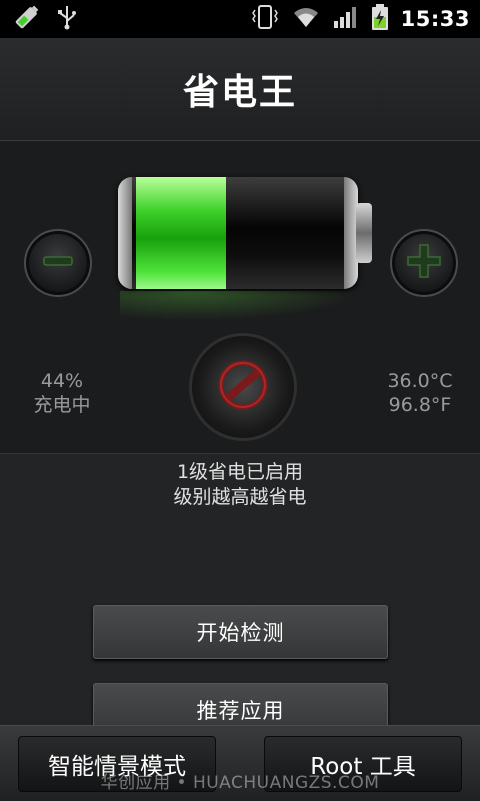 Image resolution: width=480 pixels, height=801 pixels. What do you see at coordinates (240, 497) in the screenshot?
I see `status-line-2: 级别越高越省电` at bounding box center [240, 497].